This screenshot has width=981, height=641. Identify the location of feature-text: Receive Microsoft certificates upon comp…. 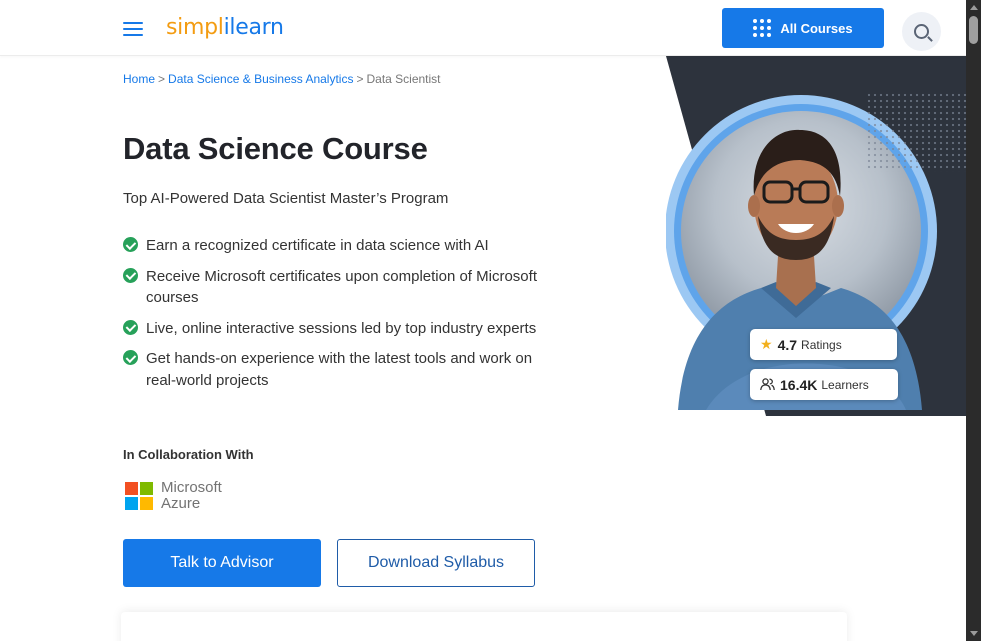
(341, 287).